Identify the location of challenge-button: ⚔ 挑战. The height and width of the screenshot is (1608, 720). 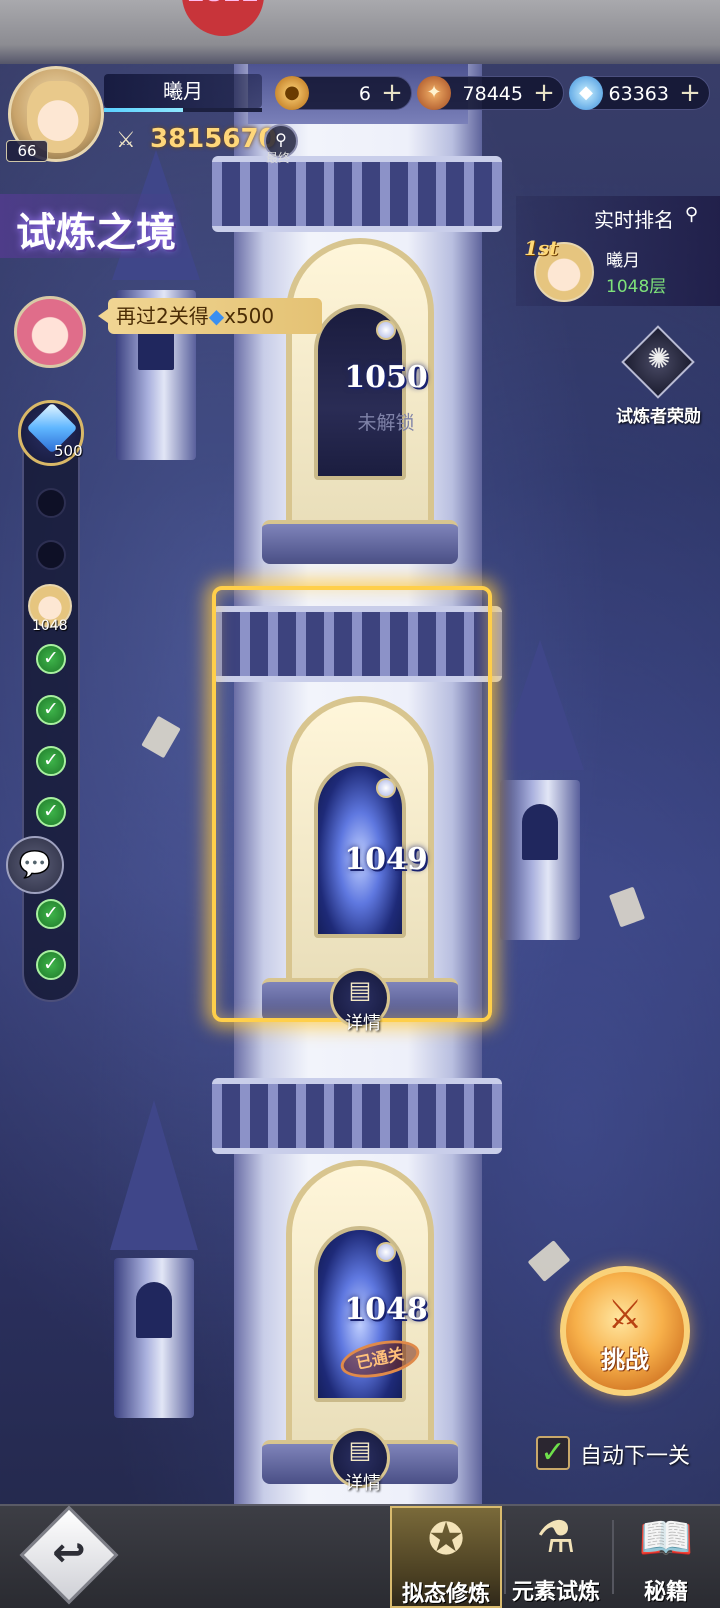
(625, 1331).